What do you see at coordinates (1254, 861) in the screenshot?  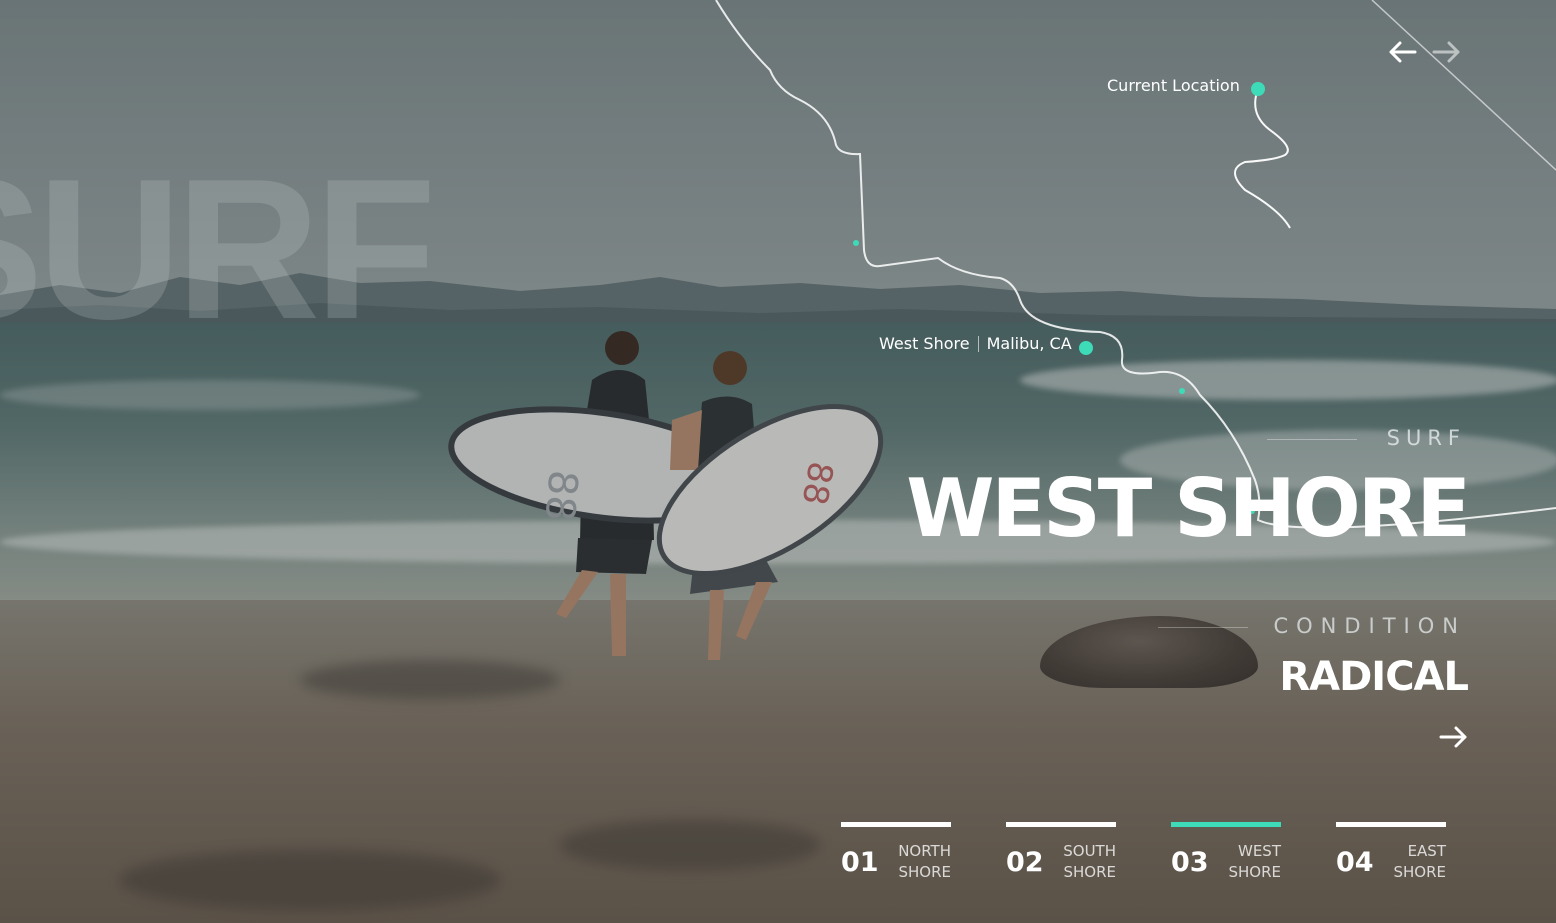 I see `pager-label: WEST SHORE` at bounding box center [1254, 861].